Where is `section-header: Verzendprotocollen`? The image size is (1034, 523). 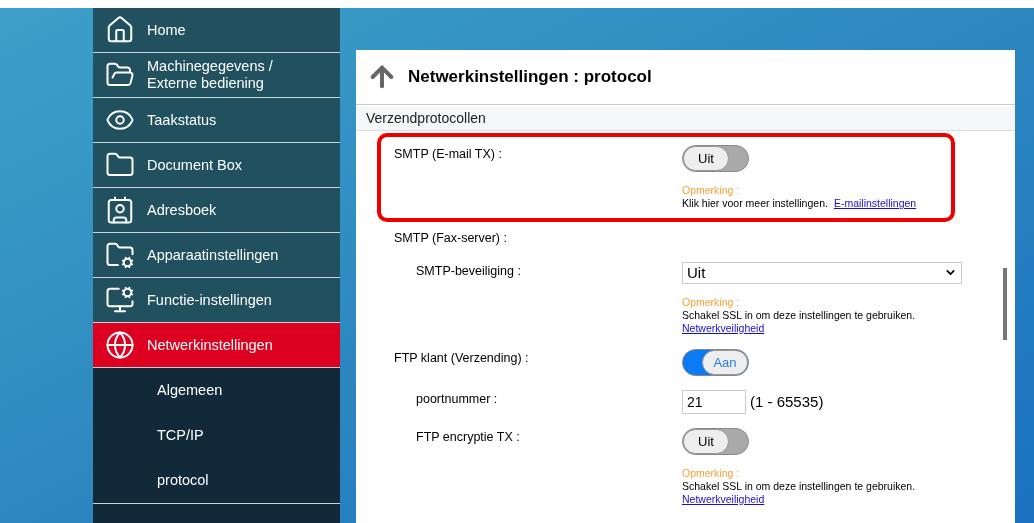
section-header: Verzendprotocollen is located at coordinates (685, 119).